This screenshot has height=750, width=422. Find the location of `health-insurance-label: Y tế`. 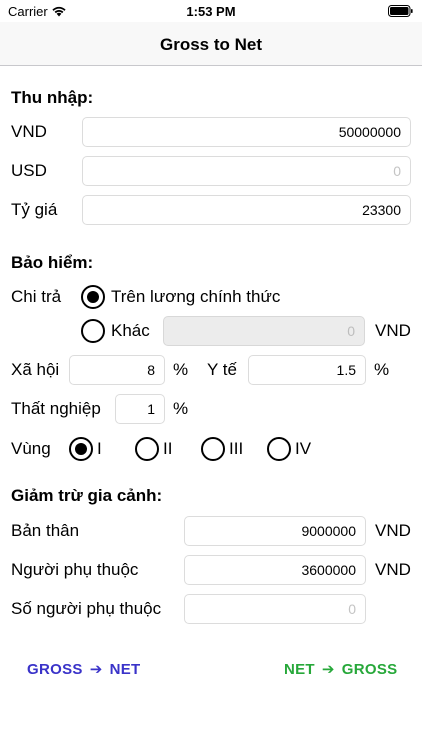

health-insurance-label: Y tế is located at coordinates (222, 369).